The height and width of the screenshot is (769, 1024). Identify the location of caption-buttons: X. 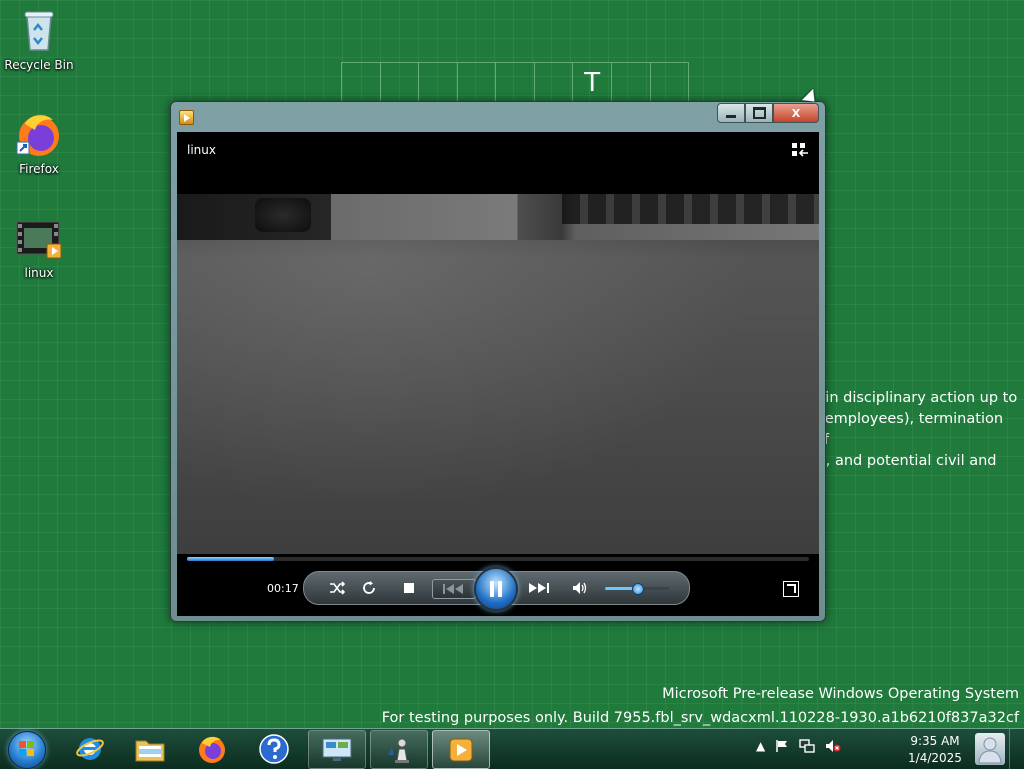
(768, 113).